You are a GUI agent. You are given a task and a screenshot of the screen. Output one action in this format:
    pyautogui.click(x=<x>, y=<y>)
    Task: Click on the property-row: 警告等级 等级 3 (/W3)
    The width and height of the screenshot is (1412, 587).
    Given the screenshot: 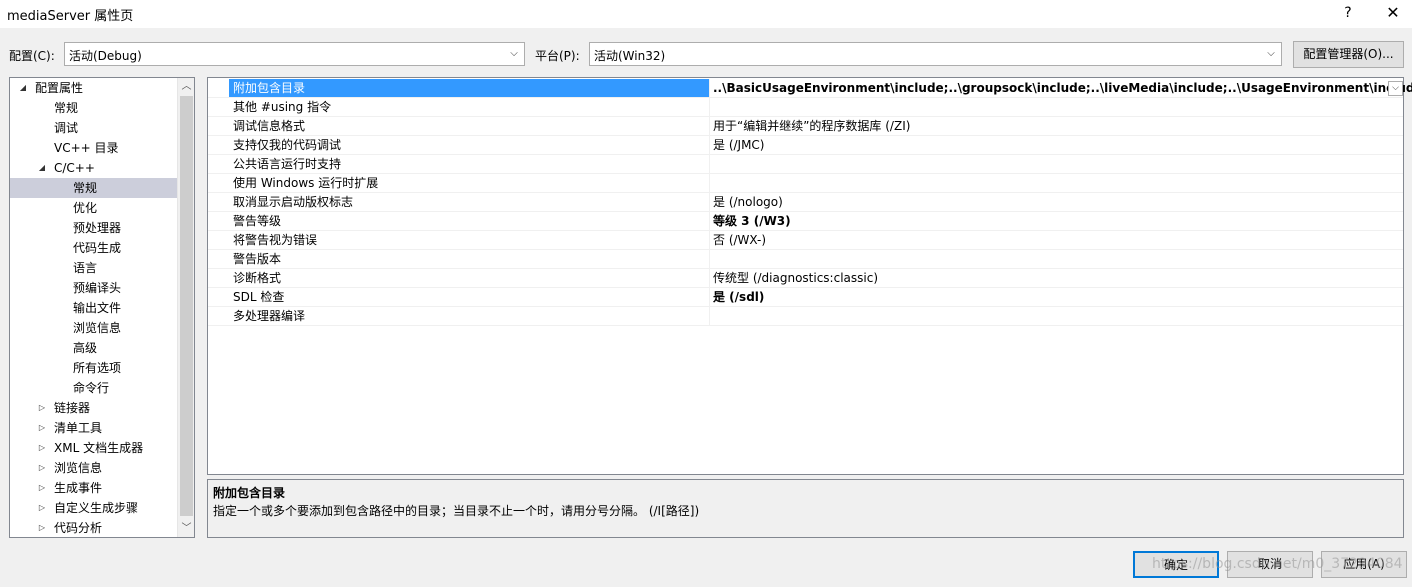 What is the action you would take?
    pyautogui.click(x=805, y=221)
    